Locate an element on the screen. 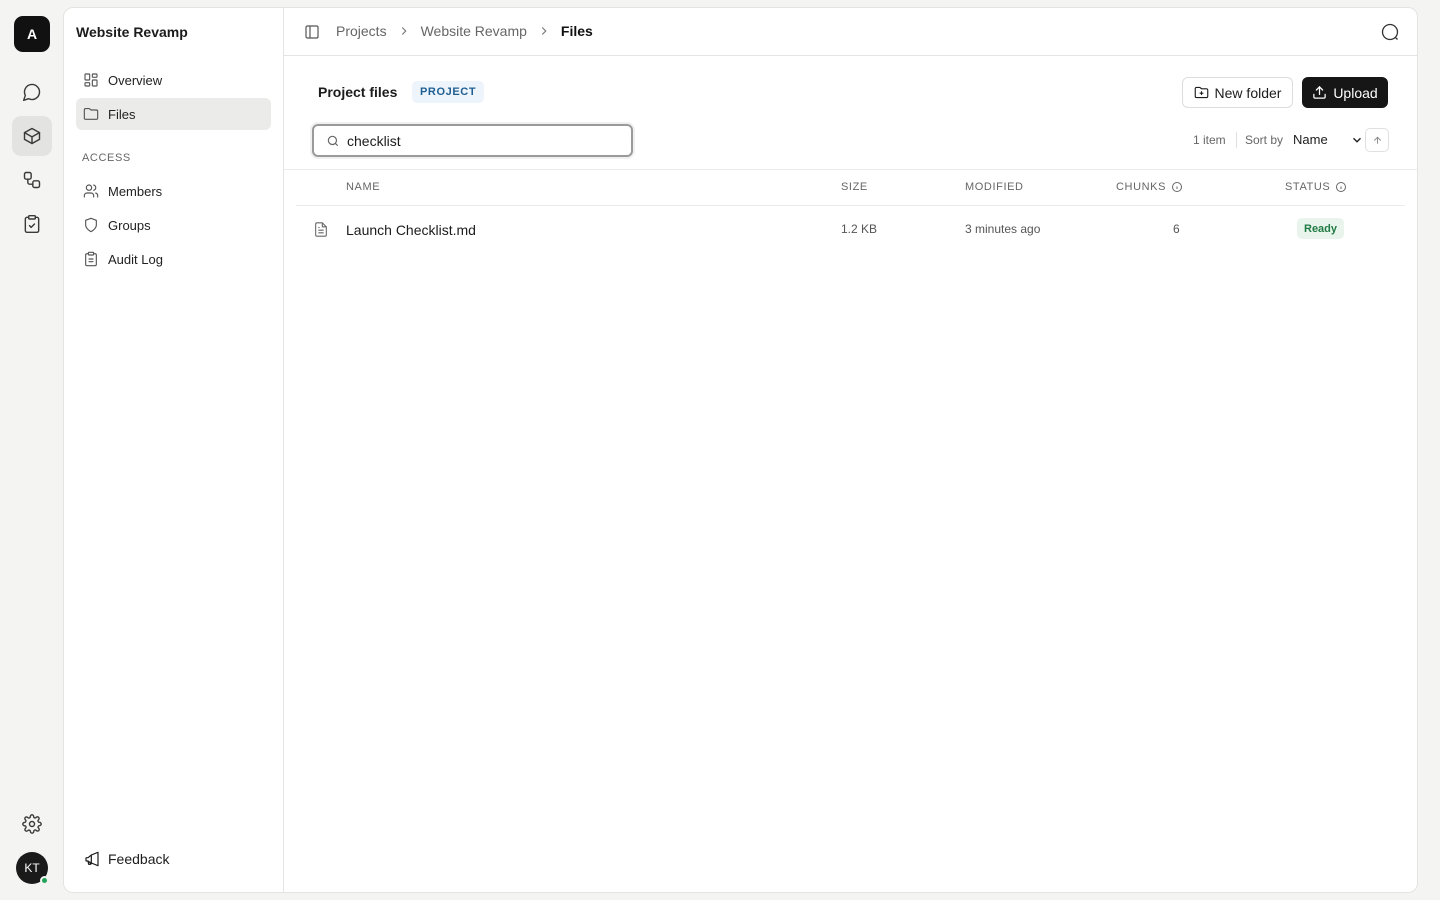 This screenshot has width=1440, height=900. message-icon is located at coordinates (31, 92).